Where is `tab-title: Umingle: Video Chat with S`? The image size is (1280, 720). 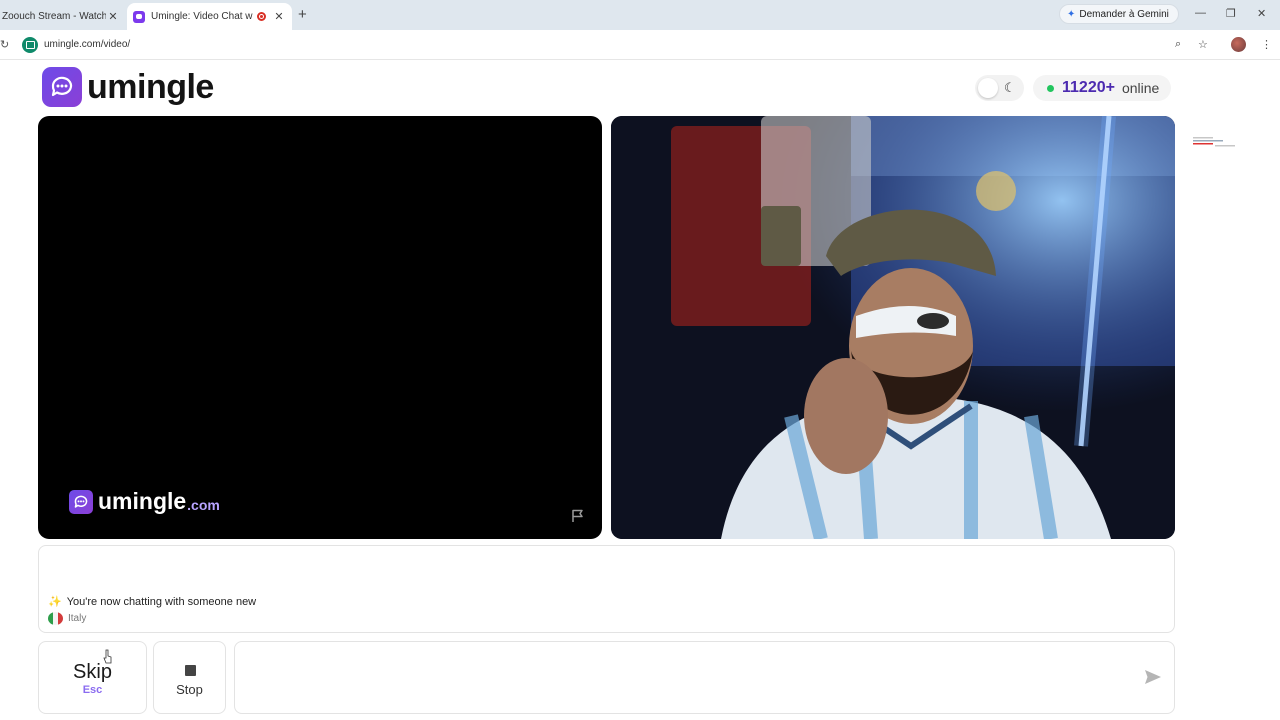
tab-title: Umingle: Video Chat with S is located at coordinates (202, 16).